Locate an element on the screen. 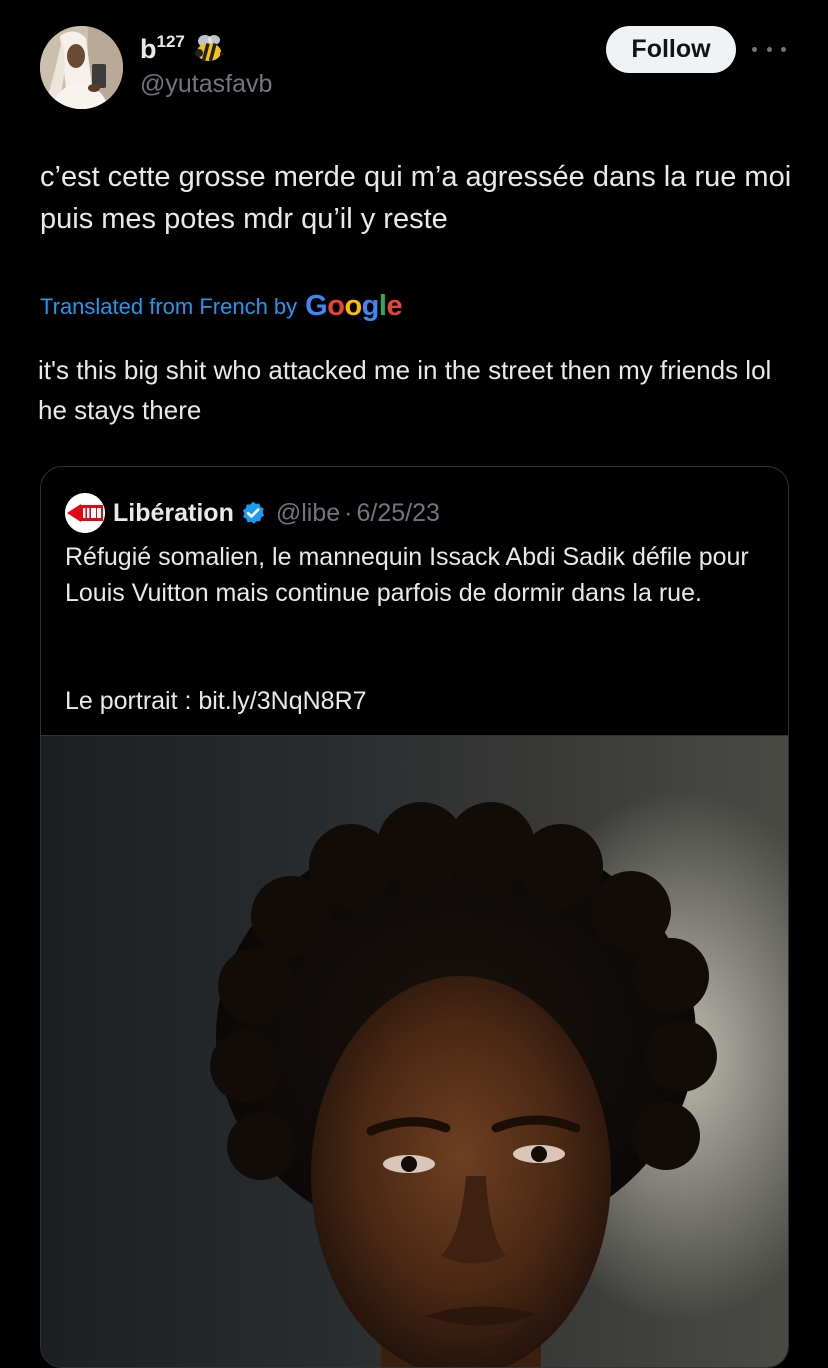 Image resolution: width=828 pixels, height=1368 pixels. quote-link-text: Le portrait : bit.ly/3NqN8R7 is located at coordinates (216, 701).